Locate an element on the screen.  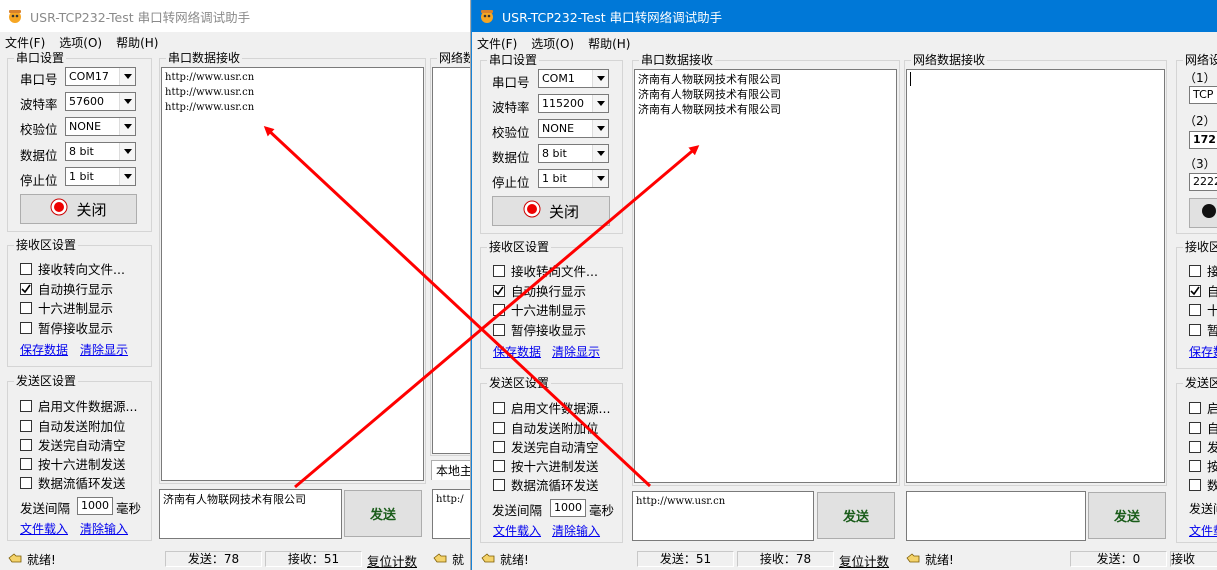
network-send-button: 发送 is located at coordinates (1127, 515).